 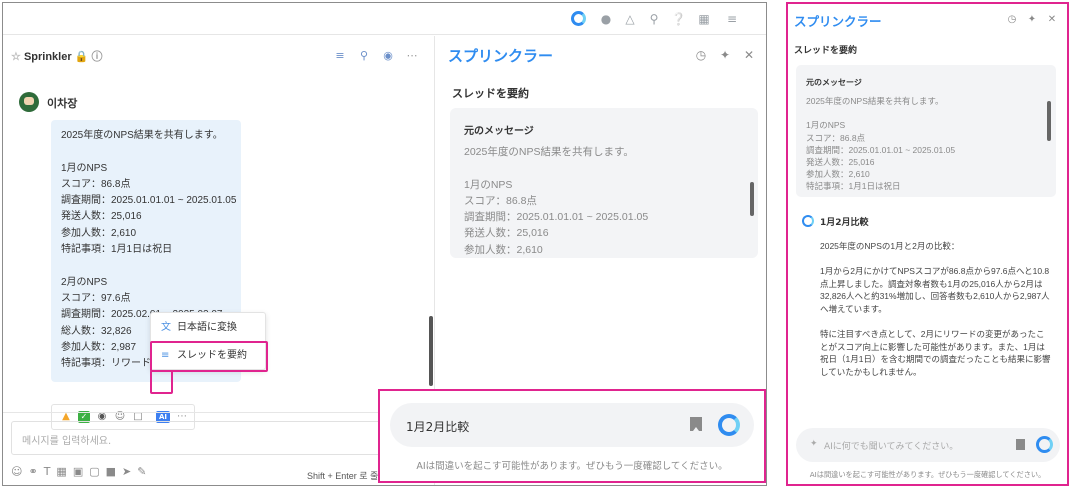 I want to click on ai-button-highlight, so click(x=161, y=382).